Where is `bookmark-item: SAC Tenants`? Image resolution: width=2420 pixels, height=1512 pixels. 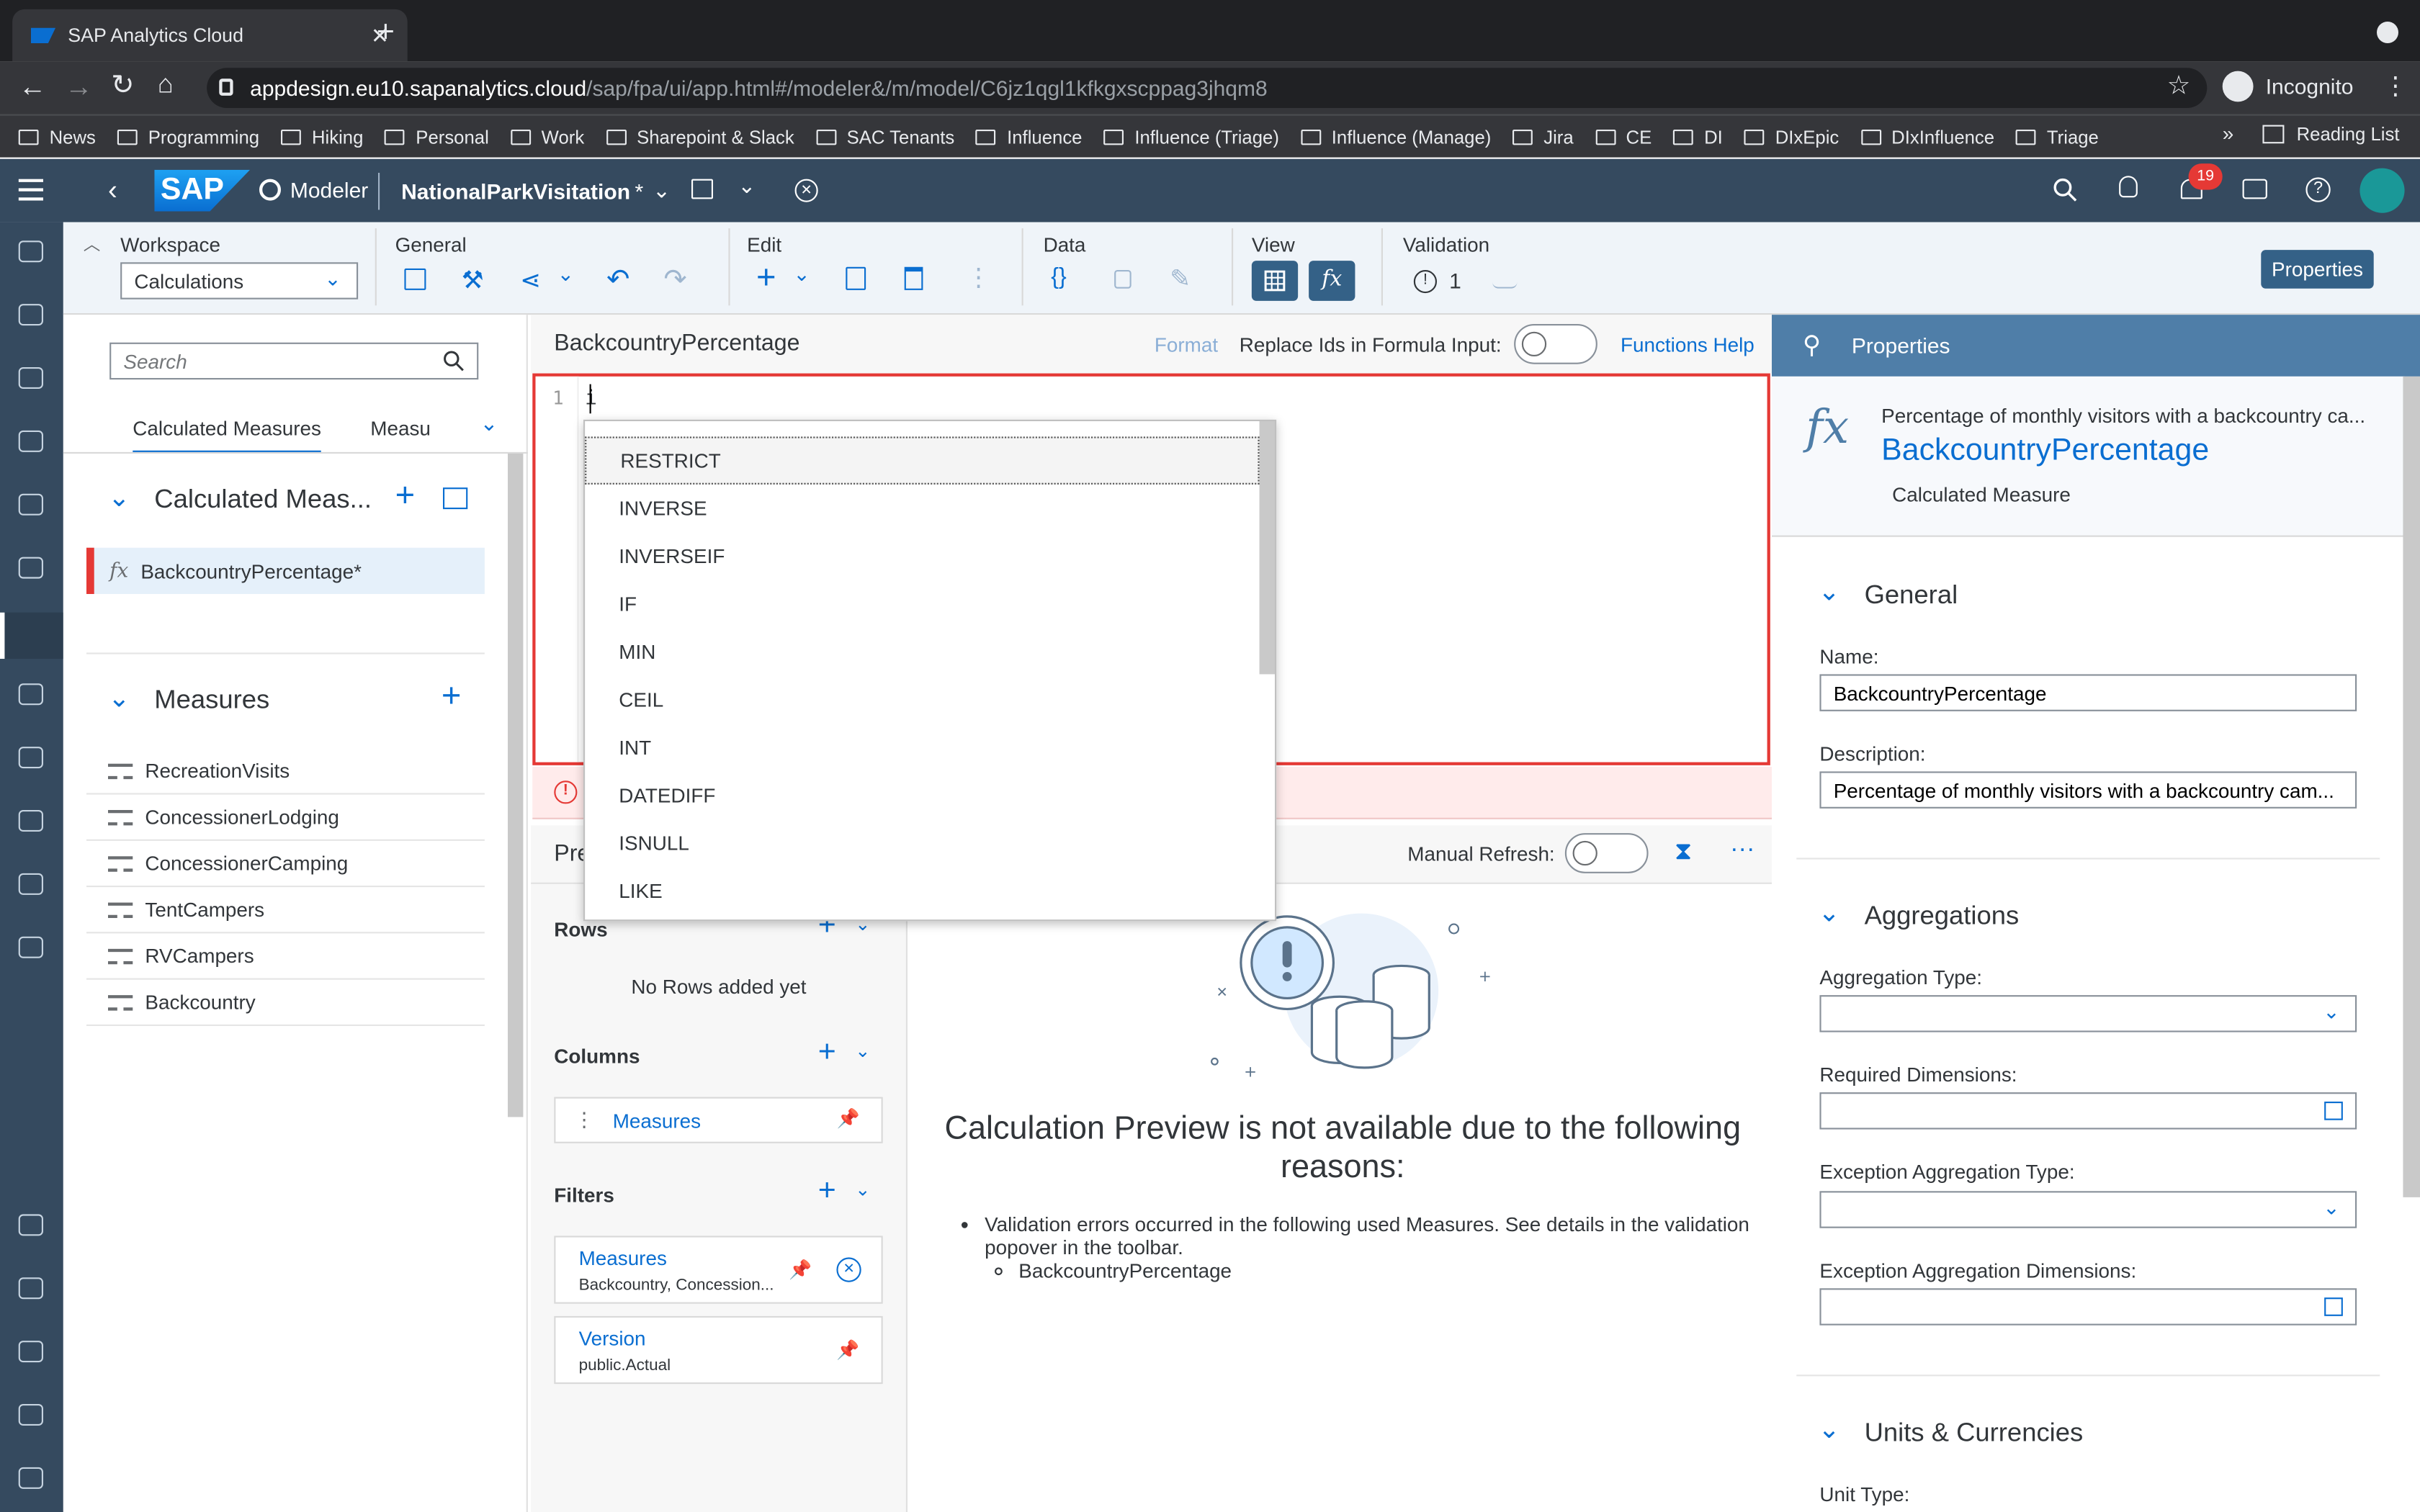 bookmark-item: SAC Tenants is located at coordinates (885, 137).